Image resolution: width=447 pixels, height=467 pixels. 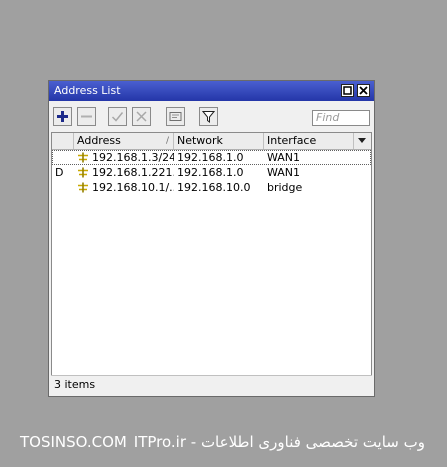 I want to click on x-icon, so click(x=141, y=116).